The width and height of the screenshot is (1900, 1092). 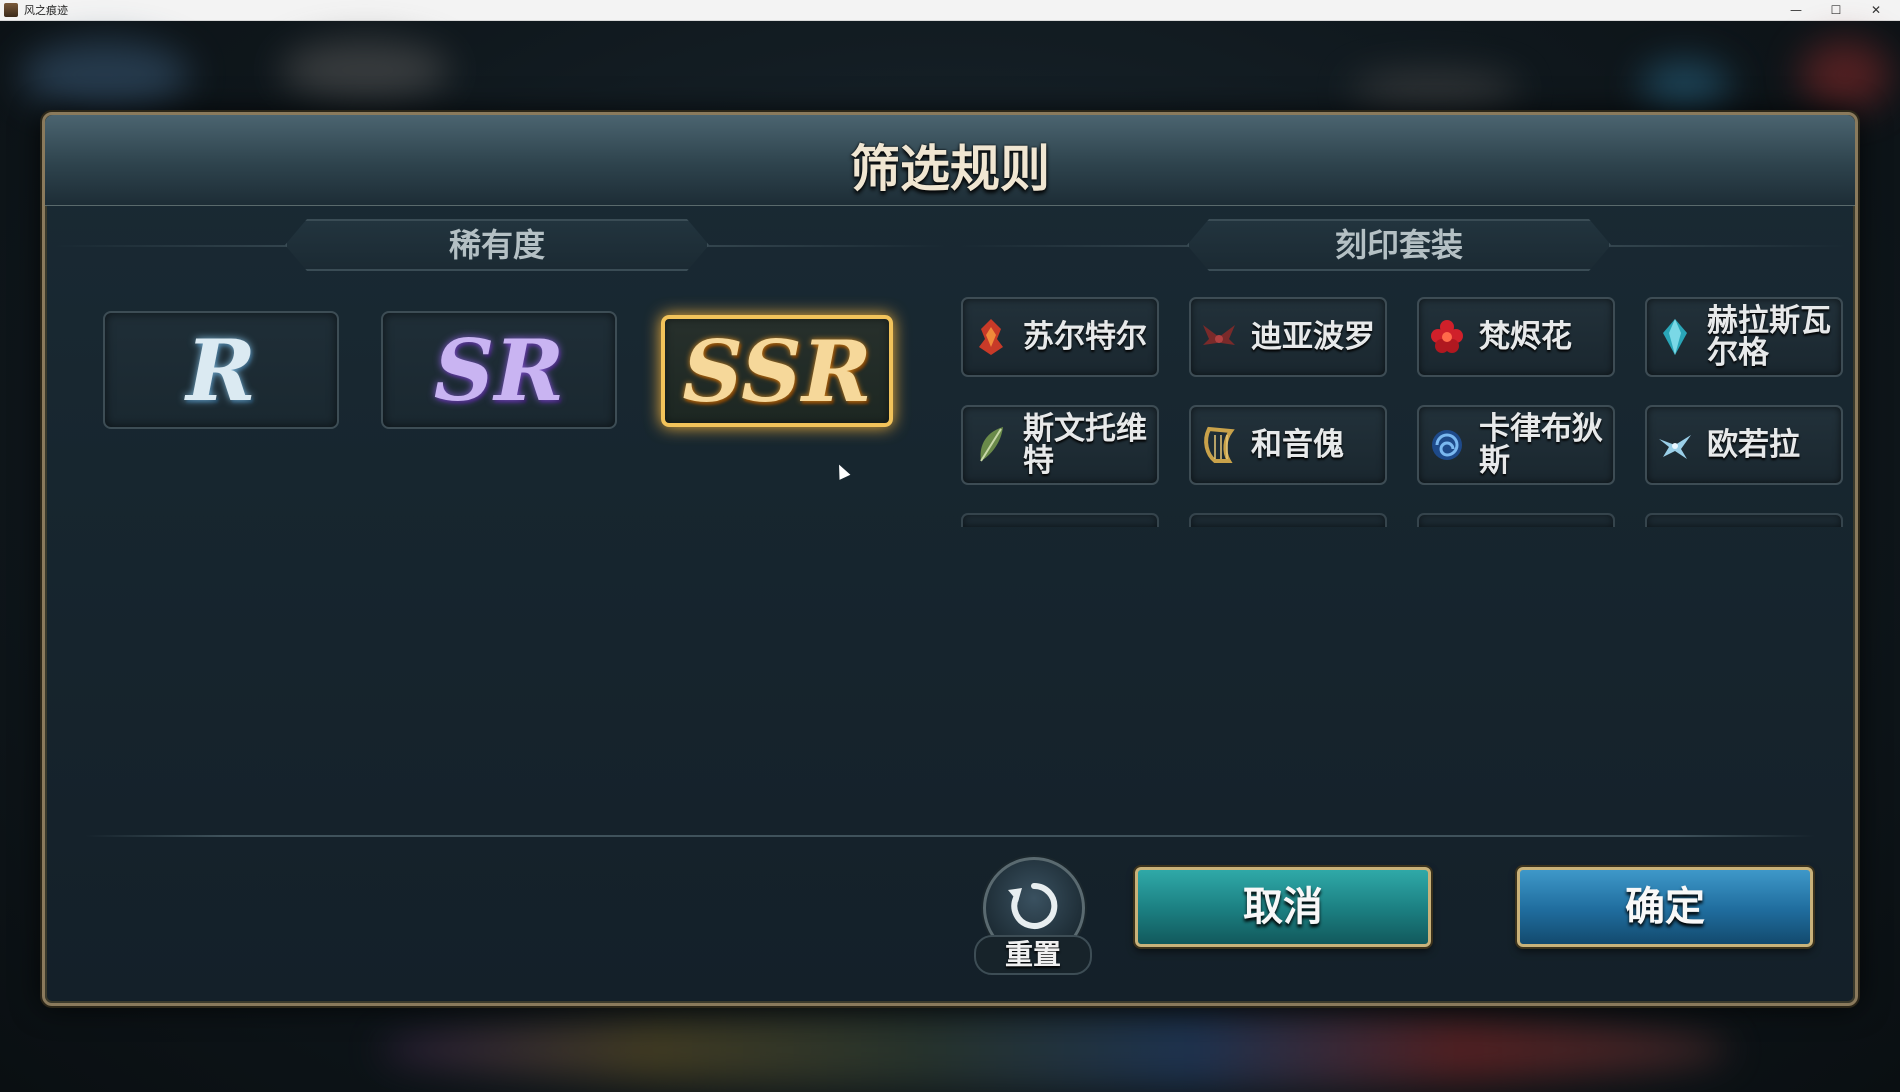 I want to click on rarity-r-label: R, so click(x=221, y=370).